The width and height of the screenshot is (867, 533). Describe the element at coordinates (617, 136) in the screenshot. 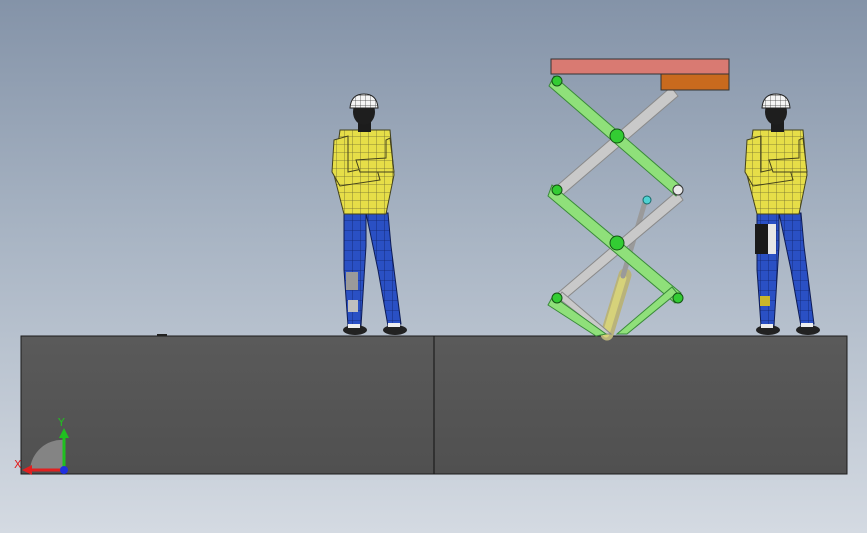

I see `joint-center-upper` at that location.